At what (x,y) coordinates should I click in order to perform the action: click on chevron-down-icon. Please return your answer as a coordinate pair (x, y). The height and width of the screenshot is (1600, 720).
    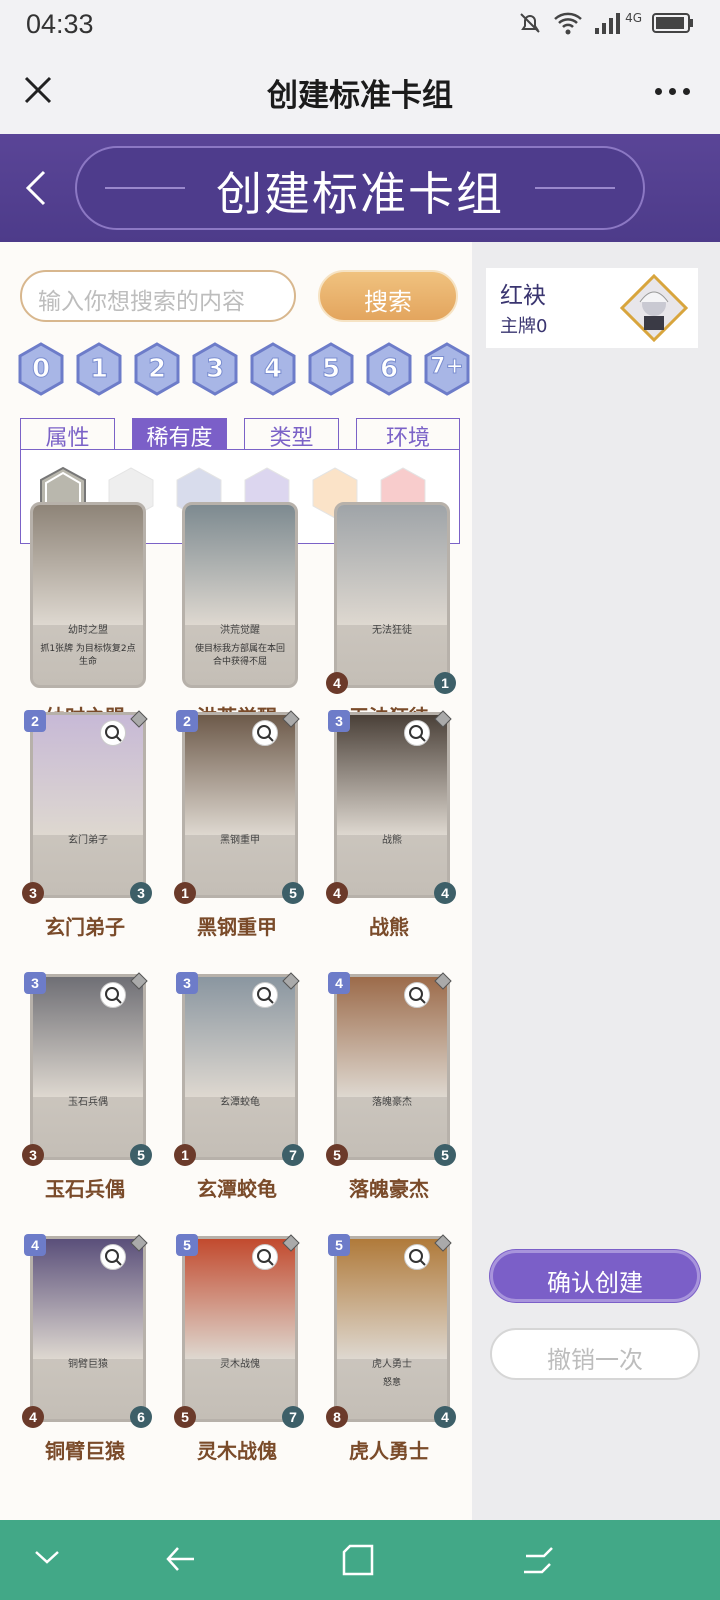
    Looking at the image, I should click on (47, 1557).